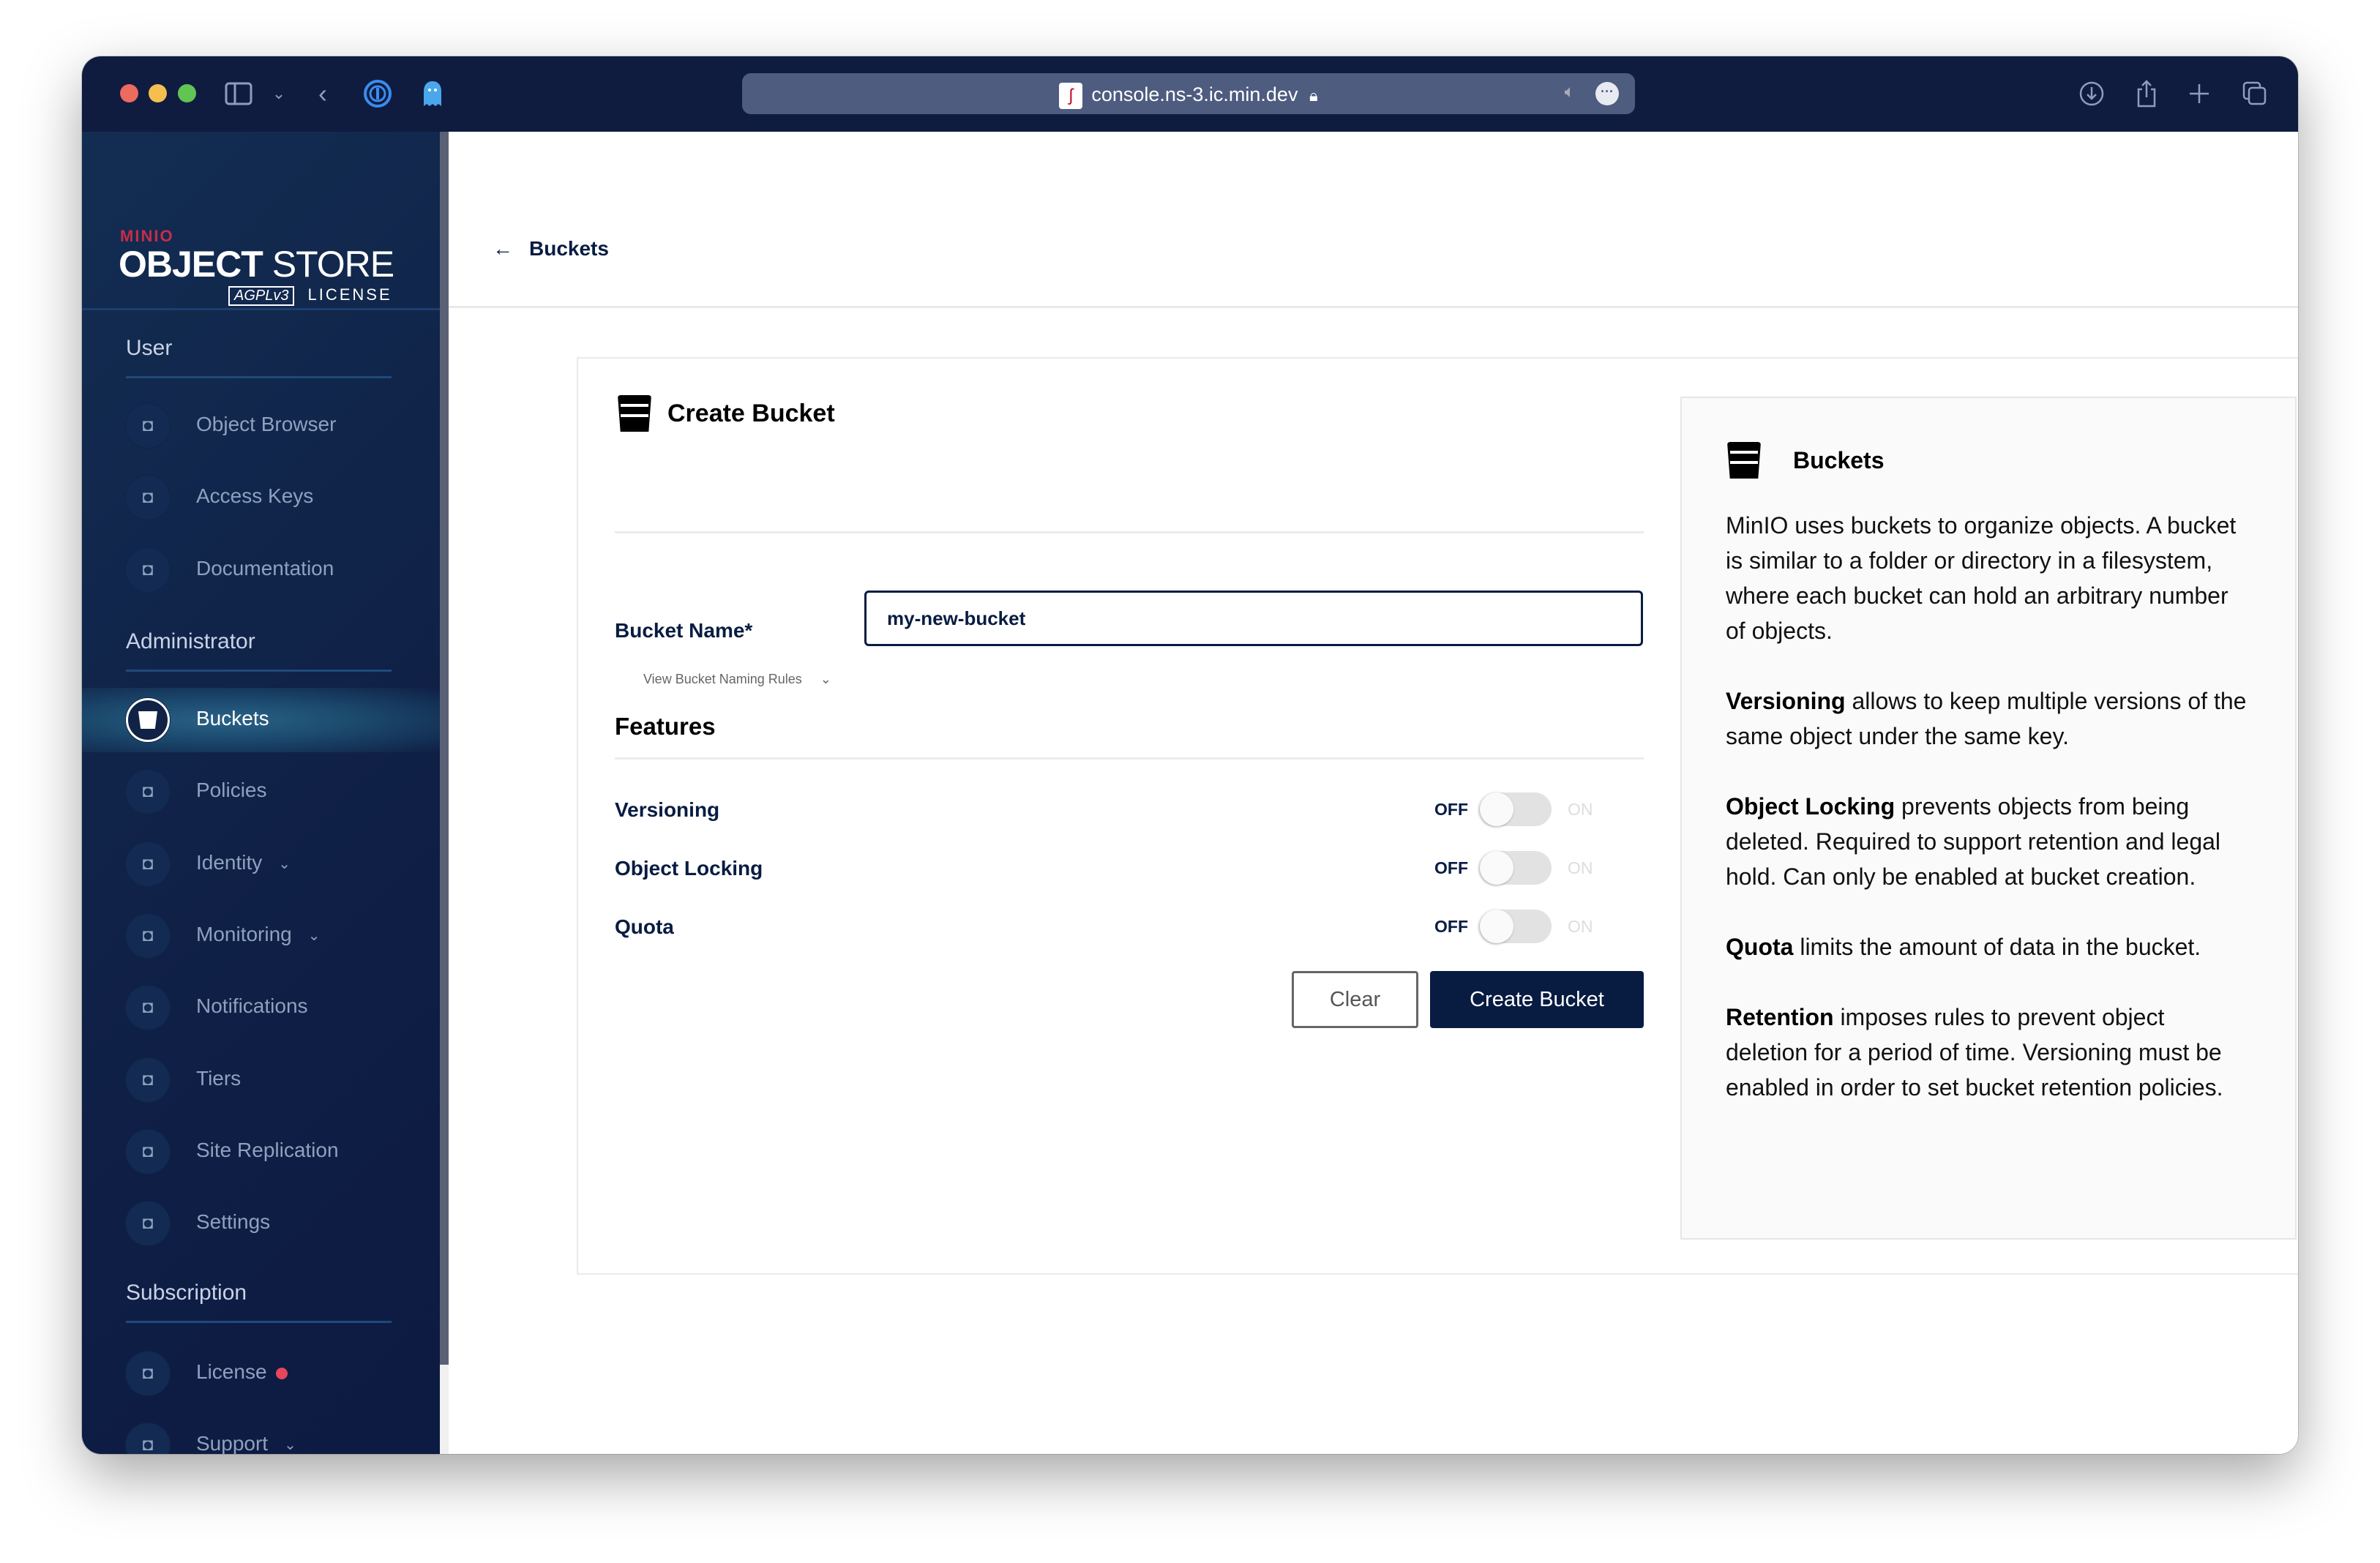 Image resolution: width=2380 pixels, height=1563 pixels. Describe the element at coordinates (2091, 93) in the screenshot. I see `download-icon` at that location.